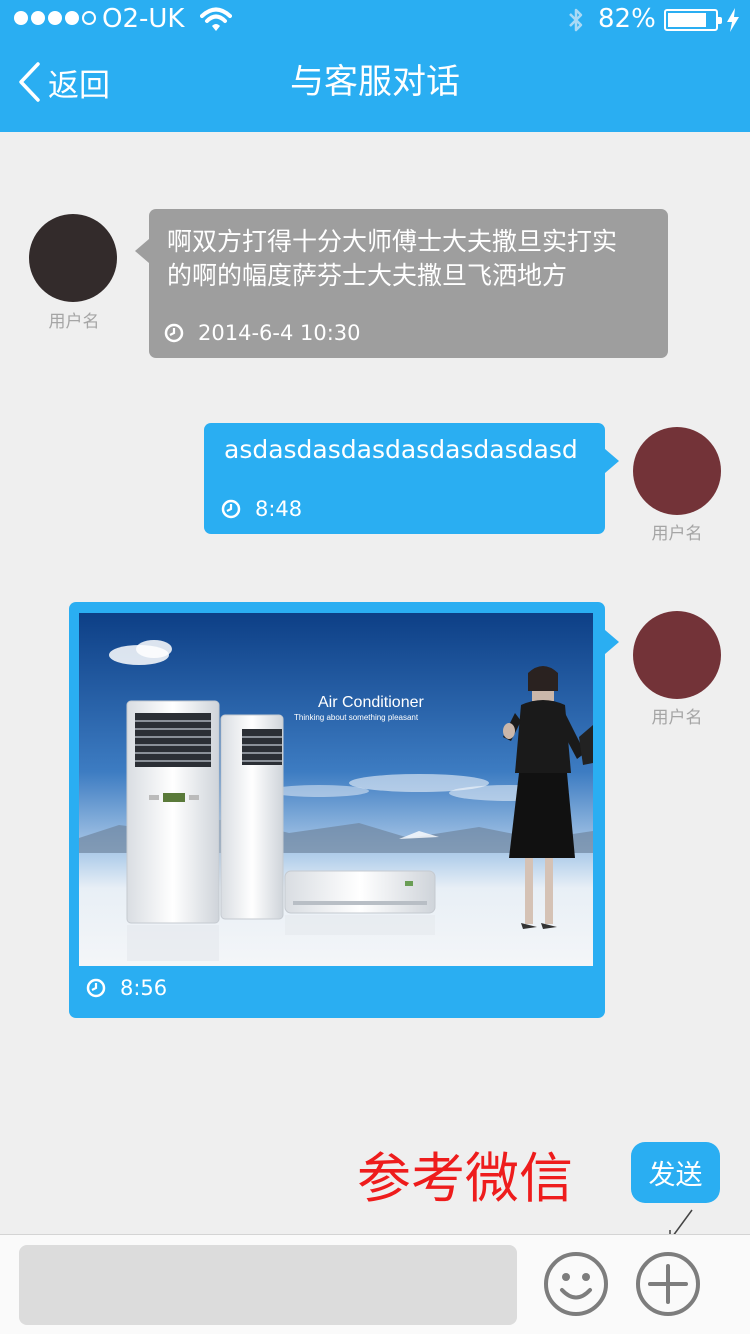  What do you see at coordinates (55, 18) in the screenshot?
I see `signal-strength-icon` at bounding box center [55, 18].